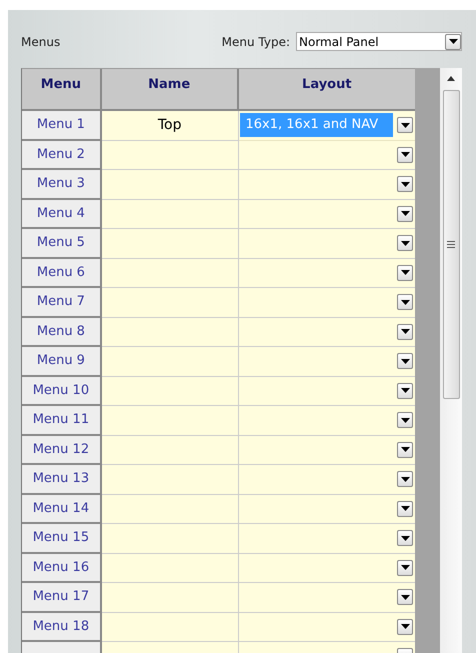 This screenshot has height=653, width=476. Describe the element at coordinates (62, 273) in the screenshot. I see `row-header: Menu 6` at that location.